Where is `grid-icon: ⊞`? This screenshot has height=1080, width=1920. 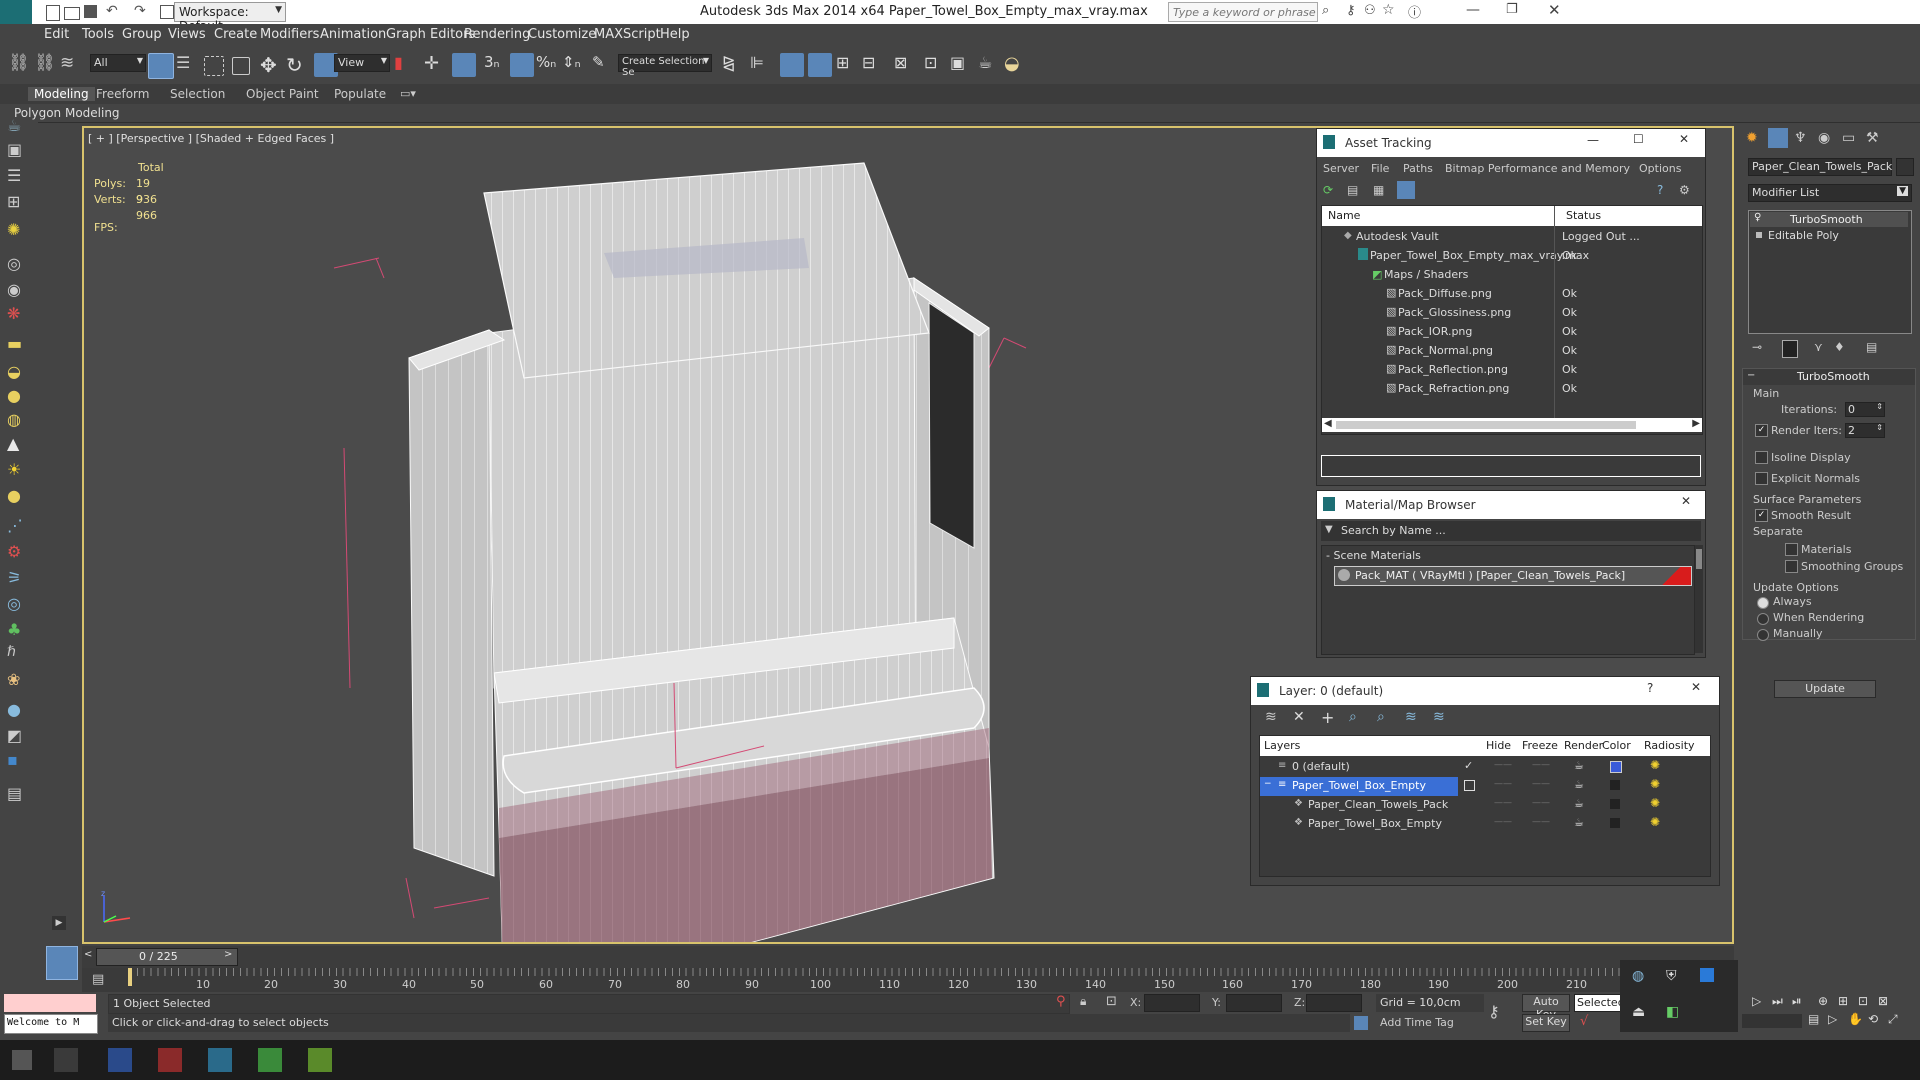
grid-icon: ⊞ is located at coordinates (19, 204).